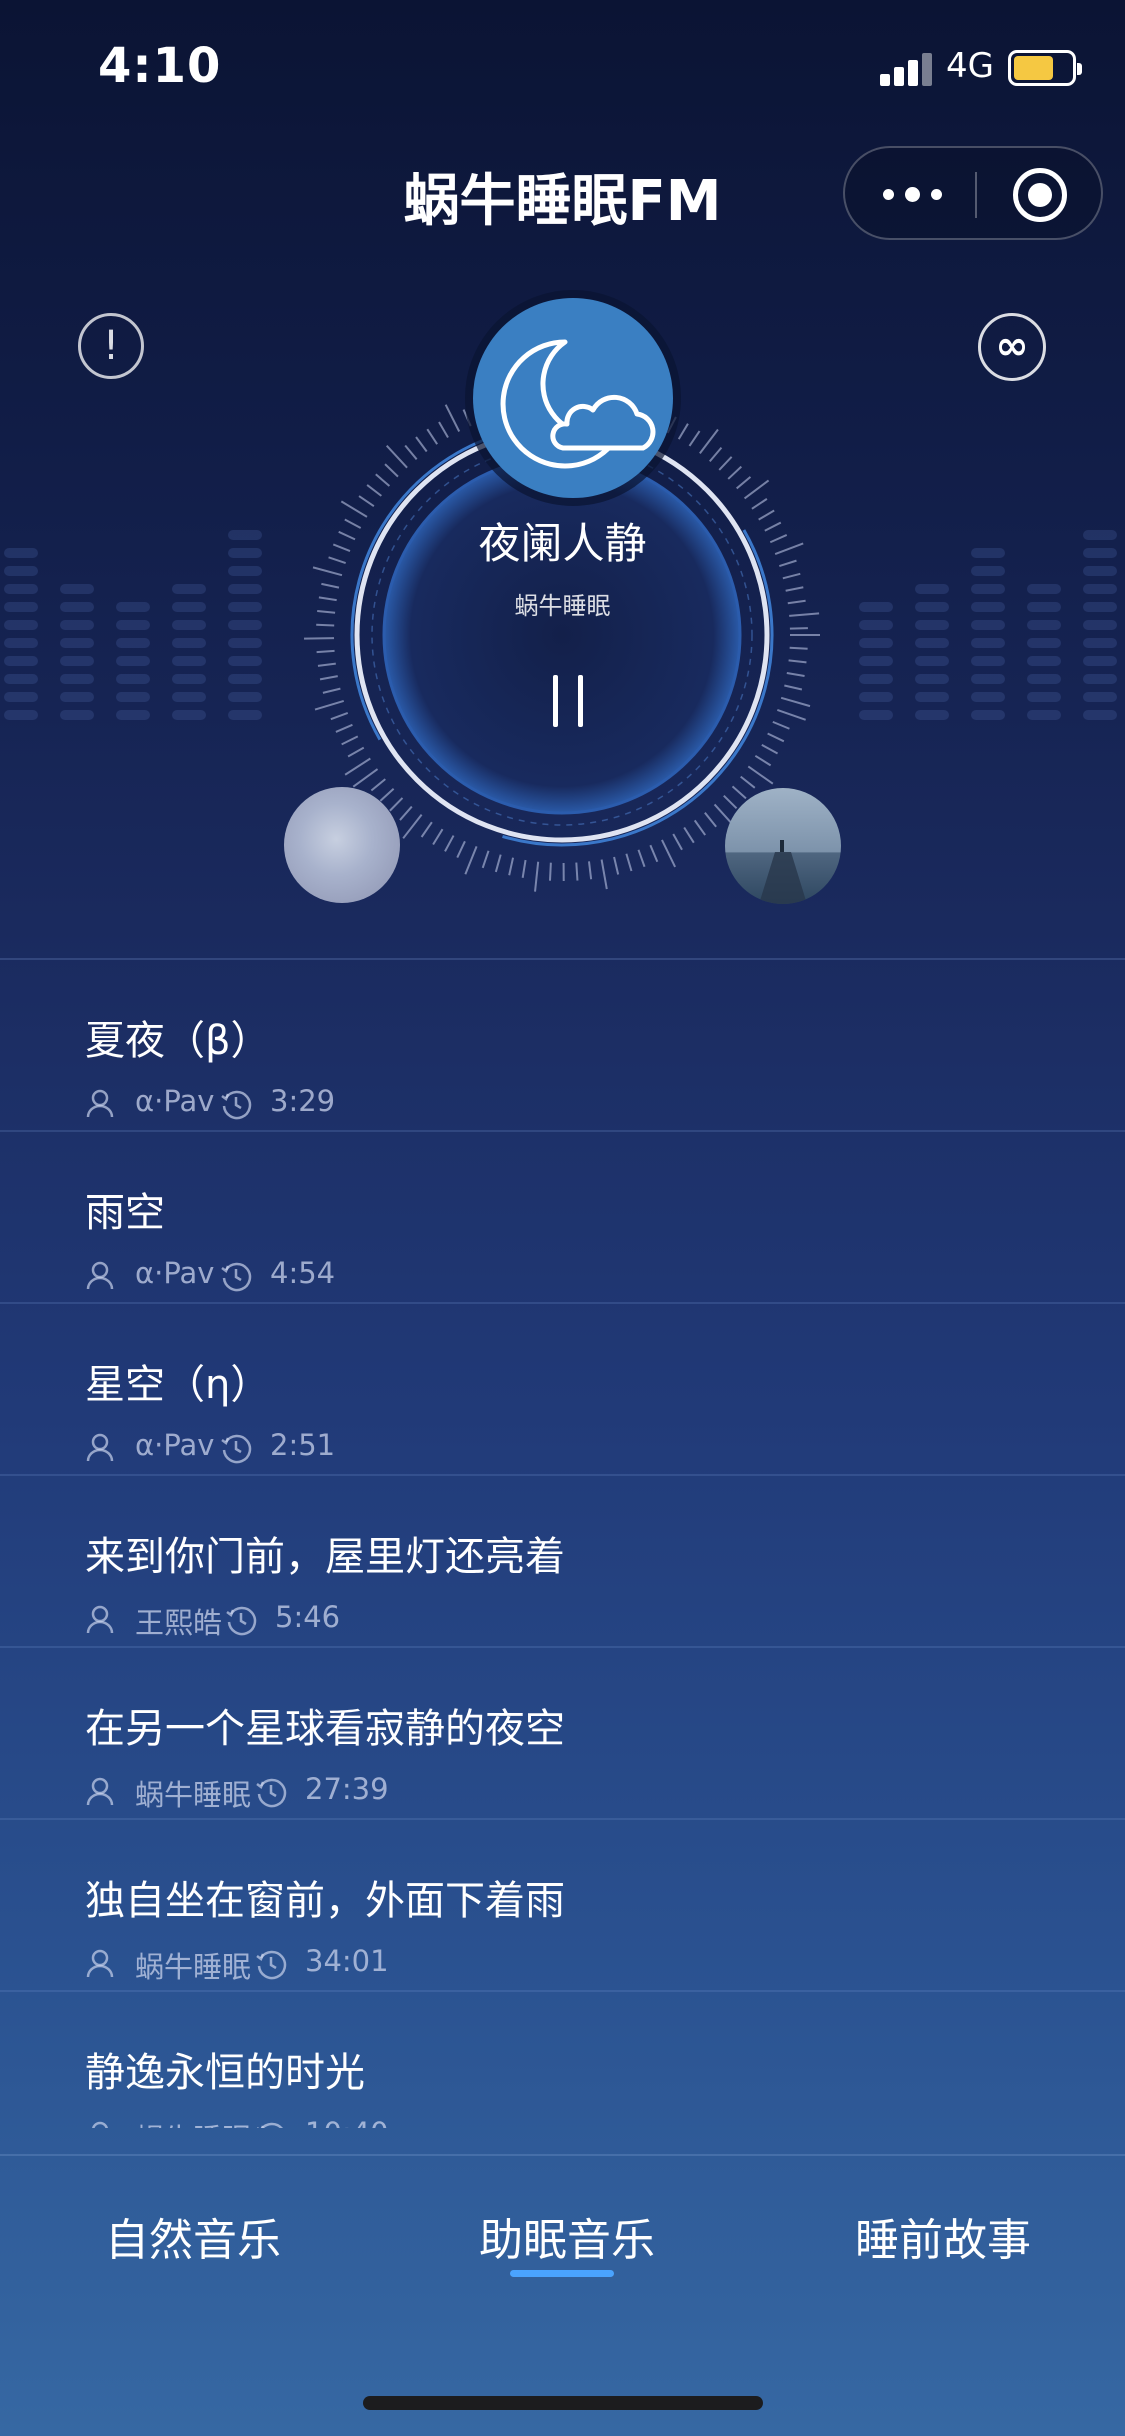 This screenshot has height=2436, width=1125. What do you see at coordinates (562, 606) in the screenshot?
I see `now-playing-artist: 蜗牛睡眠` at bounding box center [562, 606].